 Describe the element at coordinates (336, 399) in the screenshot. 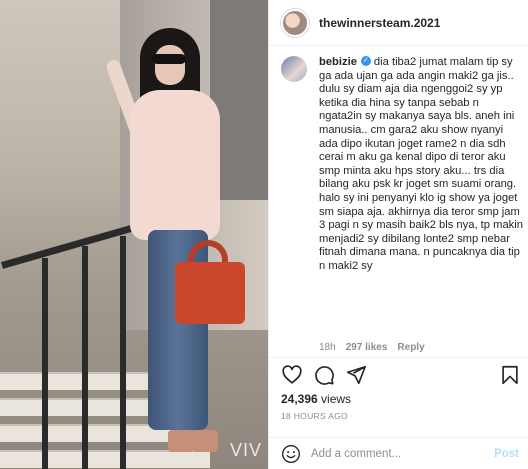

I see `views-label: views` at that location.